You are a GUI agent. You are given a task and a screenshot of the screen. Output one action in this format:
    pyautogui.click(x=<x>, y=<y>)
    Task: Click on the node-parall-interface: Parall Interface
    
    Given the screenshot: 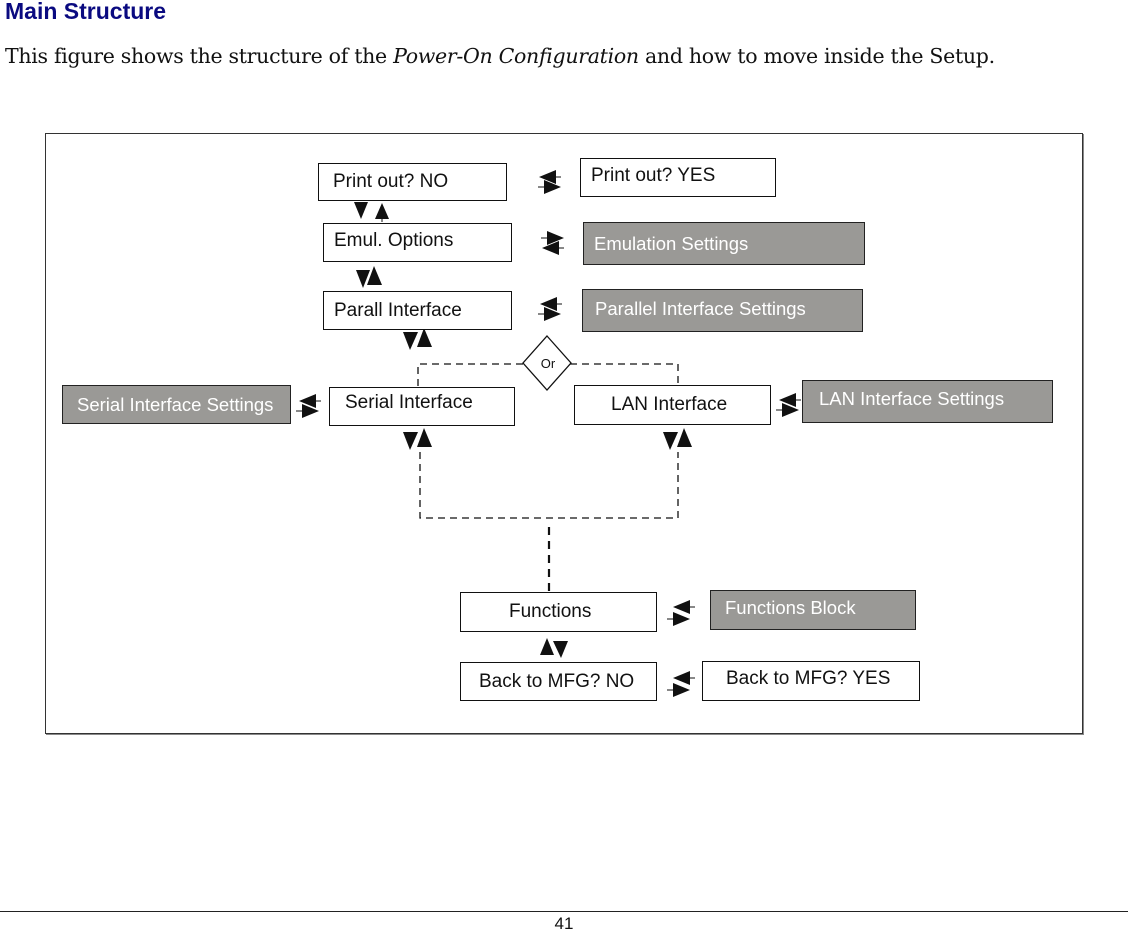 What is the action you would take?
    pyautogui.click(x=417, y=310)
    